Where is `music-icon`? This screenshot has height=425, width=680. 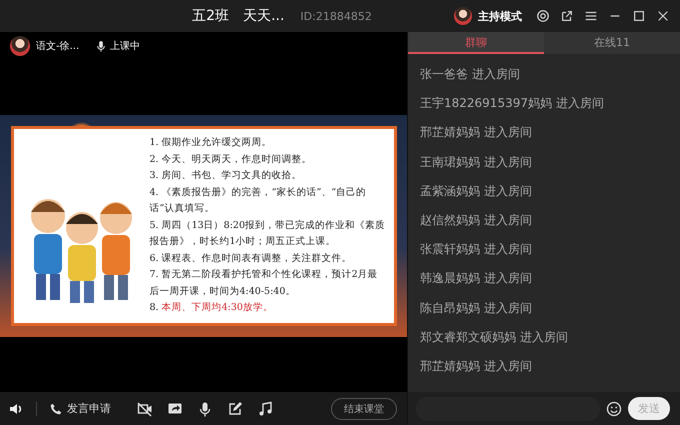 music-icon is located at coordinates (265, 408).